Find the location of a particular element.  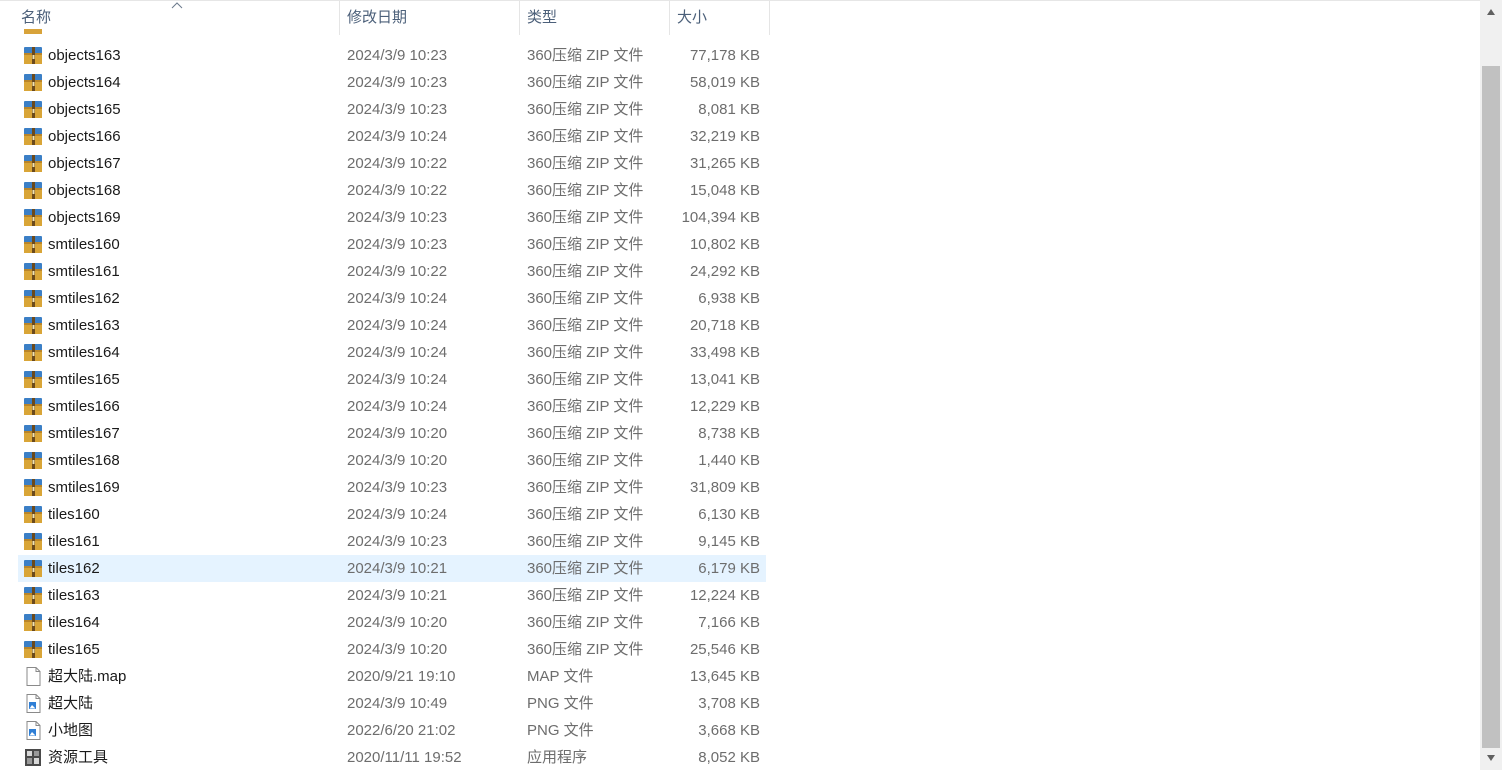

file-name: smtiles161 is located at coordinates (84, 271).